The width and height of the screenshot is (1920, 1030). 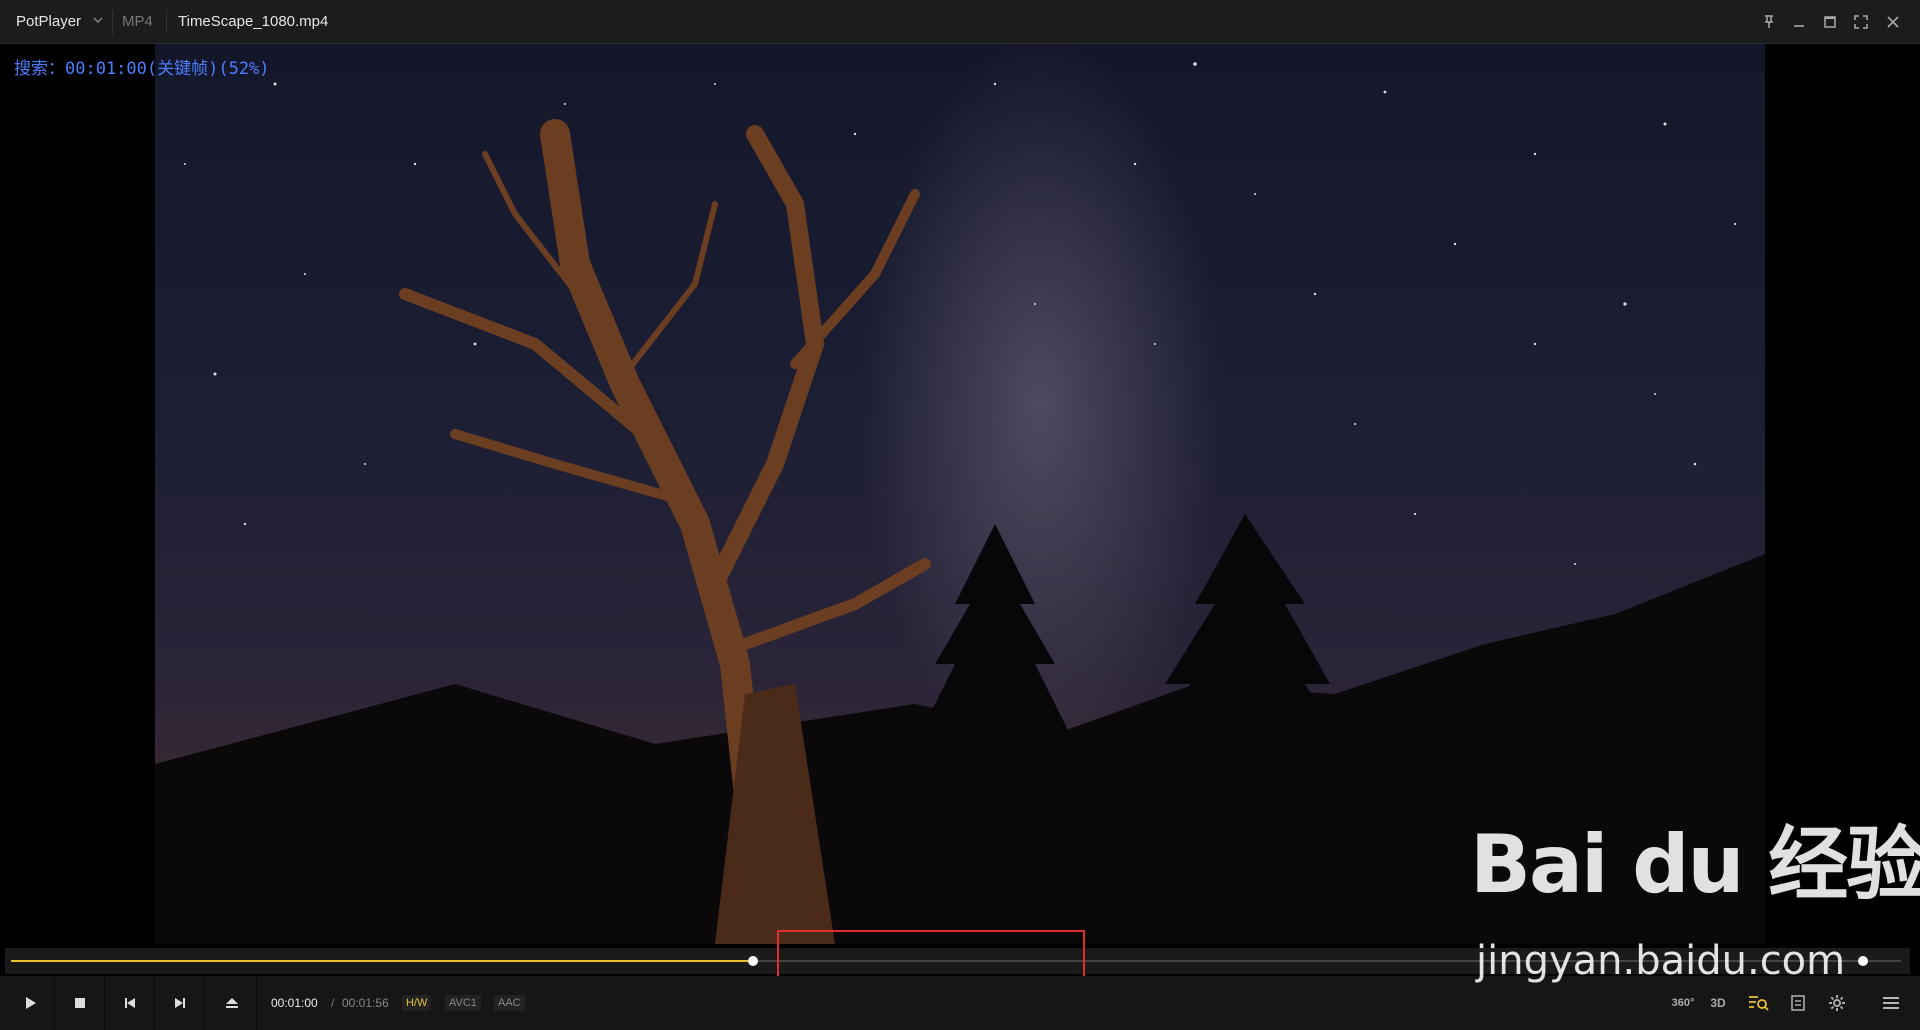 I want to click on document-icon, so click(x=1798, y=1003).